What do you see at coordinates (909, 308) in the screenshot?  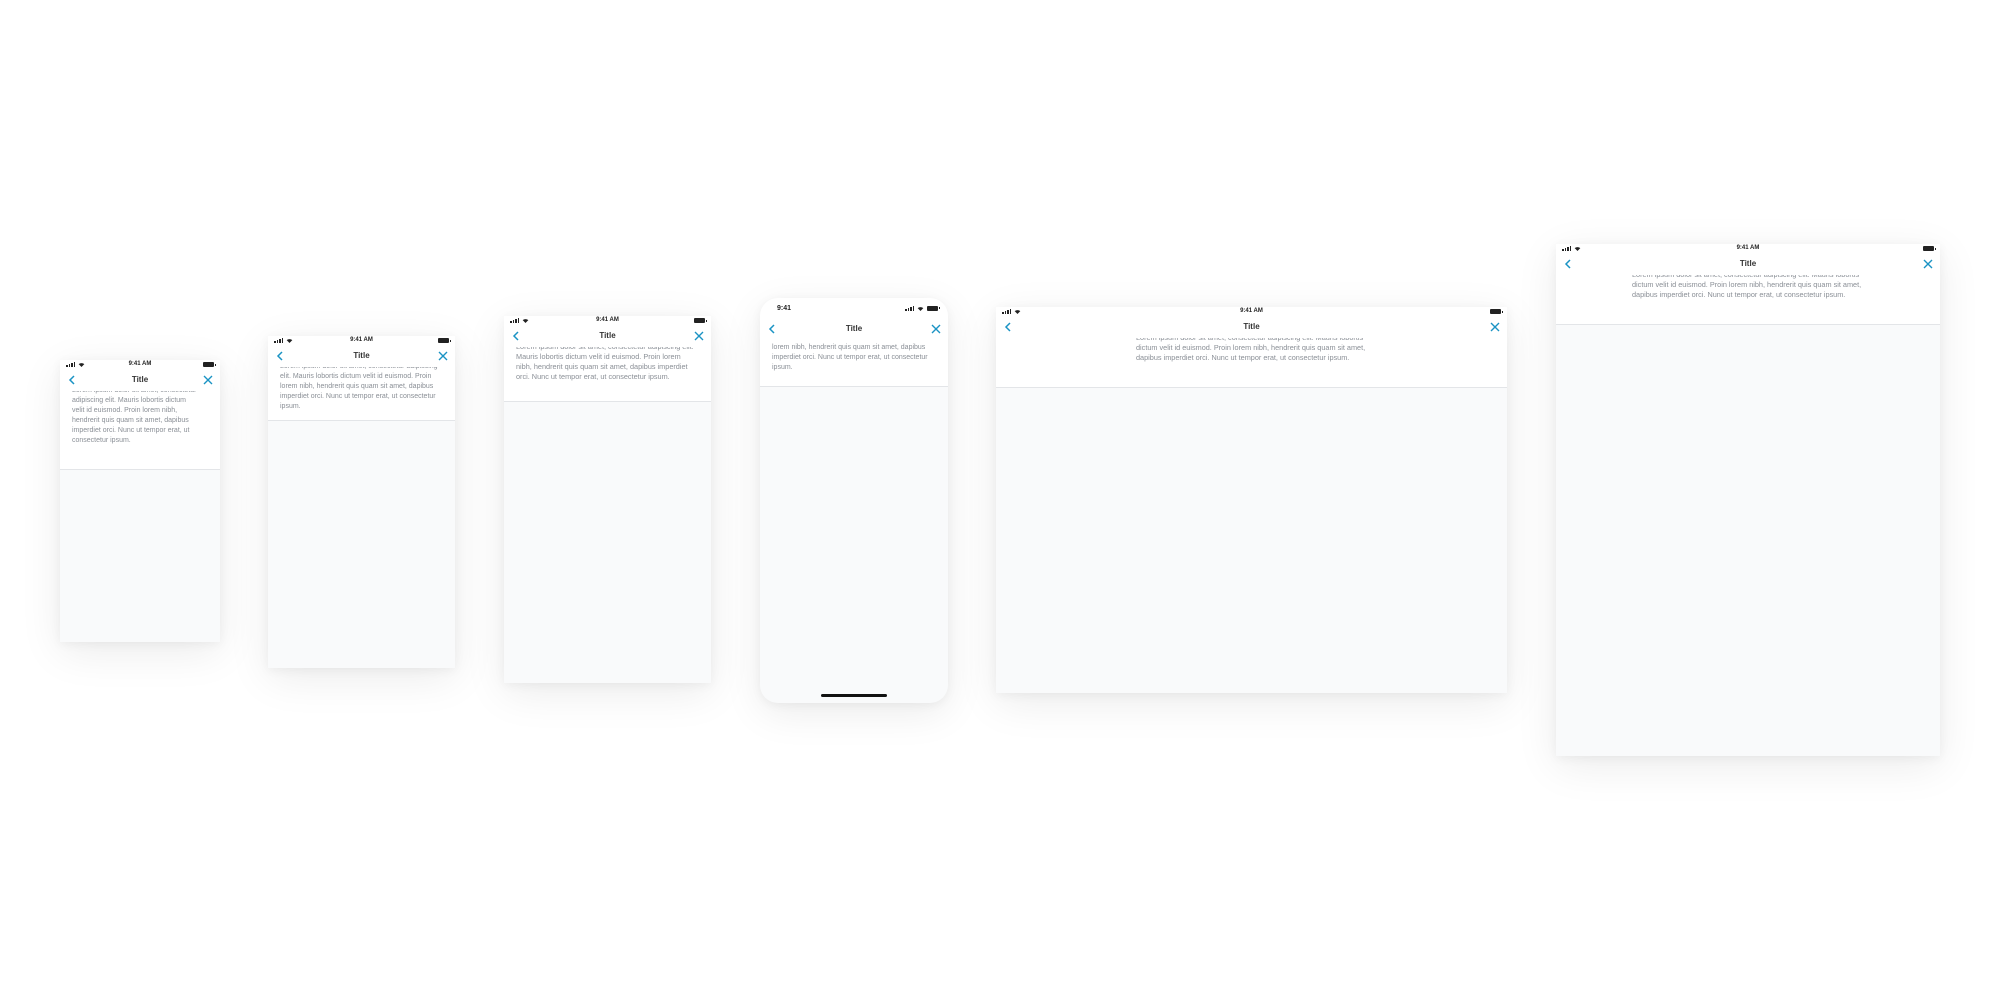 I see `signal-icon` at bounding box center [909, 308].